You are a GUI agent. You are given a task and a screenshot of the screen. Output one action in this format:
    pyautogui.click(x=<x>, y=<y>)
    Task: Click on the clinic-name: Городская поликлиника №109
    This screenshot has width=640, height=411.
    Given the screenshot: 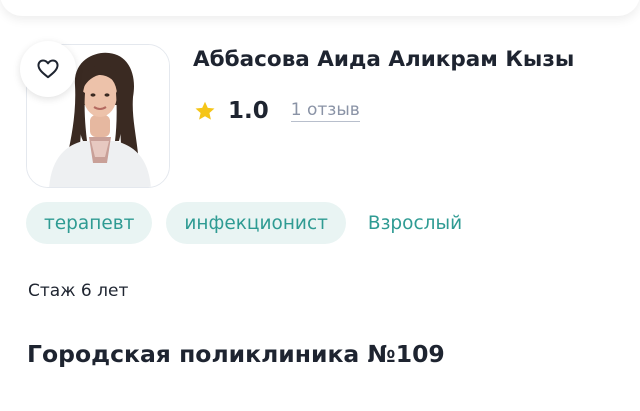 What is the action you would take?
    pyautogui.click(x=236, y=354)
    